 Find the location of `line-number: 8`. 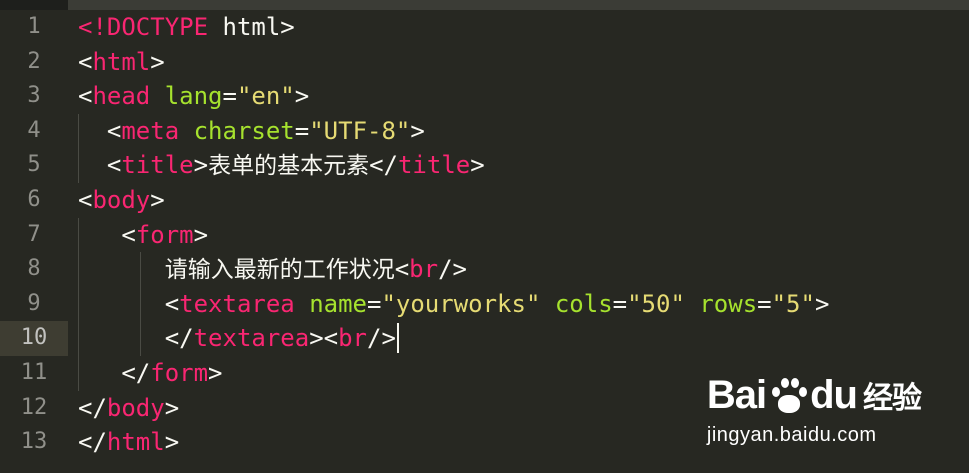

line-number: 8 is located at coordinates (34, 269).